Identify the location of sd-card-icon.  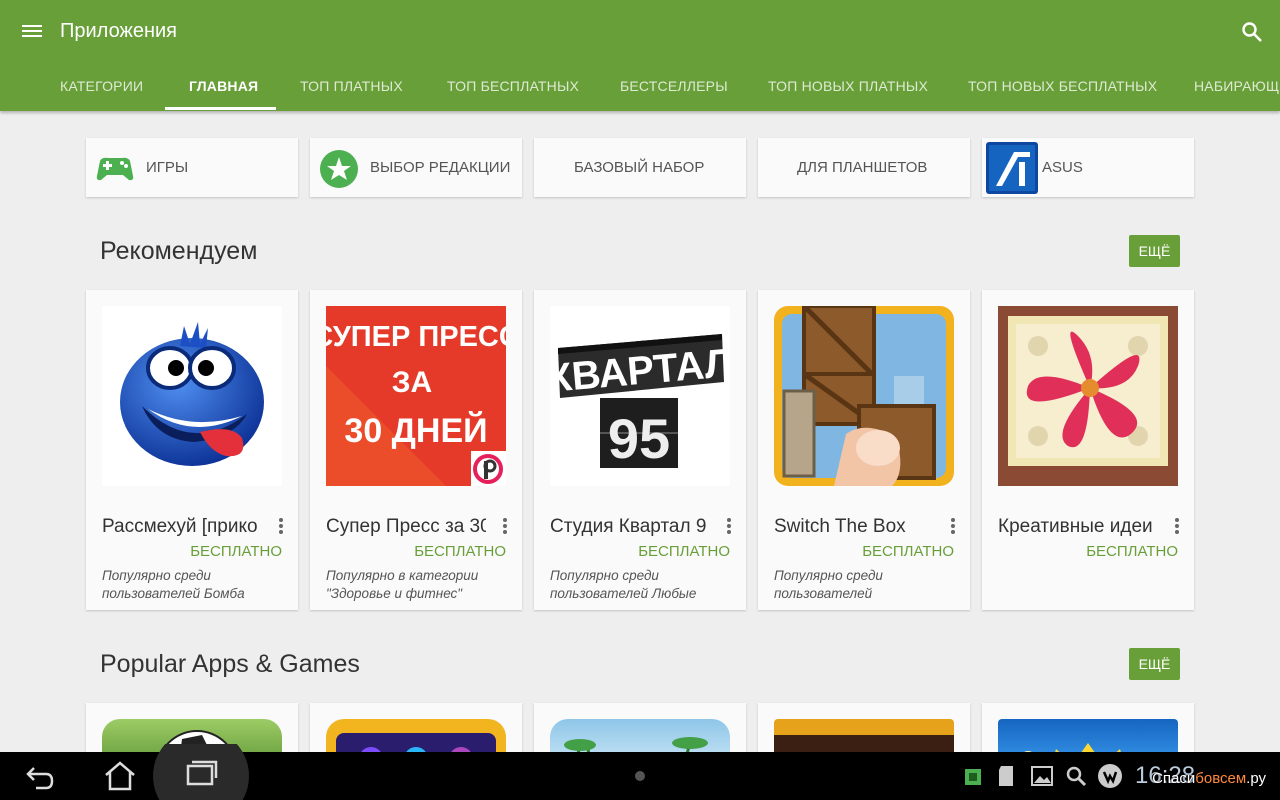
(1006, 776).